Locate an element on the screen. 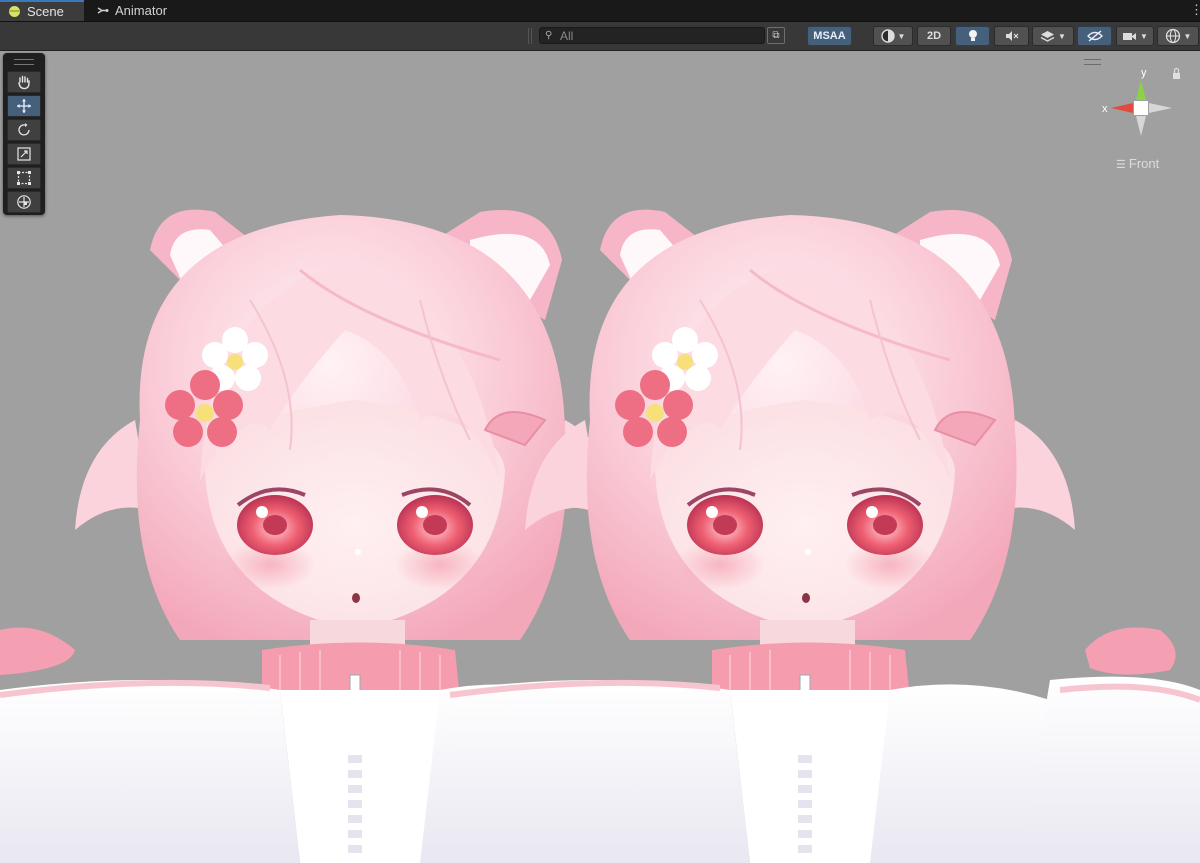  scene-visibility-button is located at coordinates (1094, 36).